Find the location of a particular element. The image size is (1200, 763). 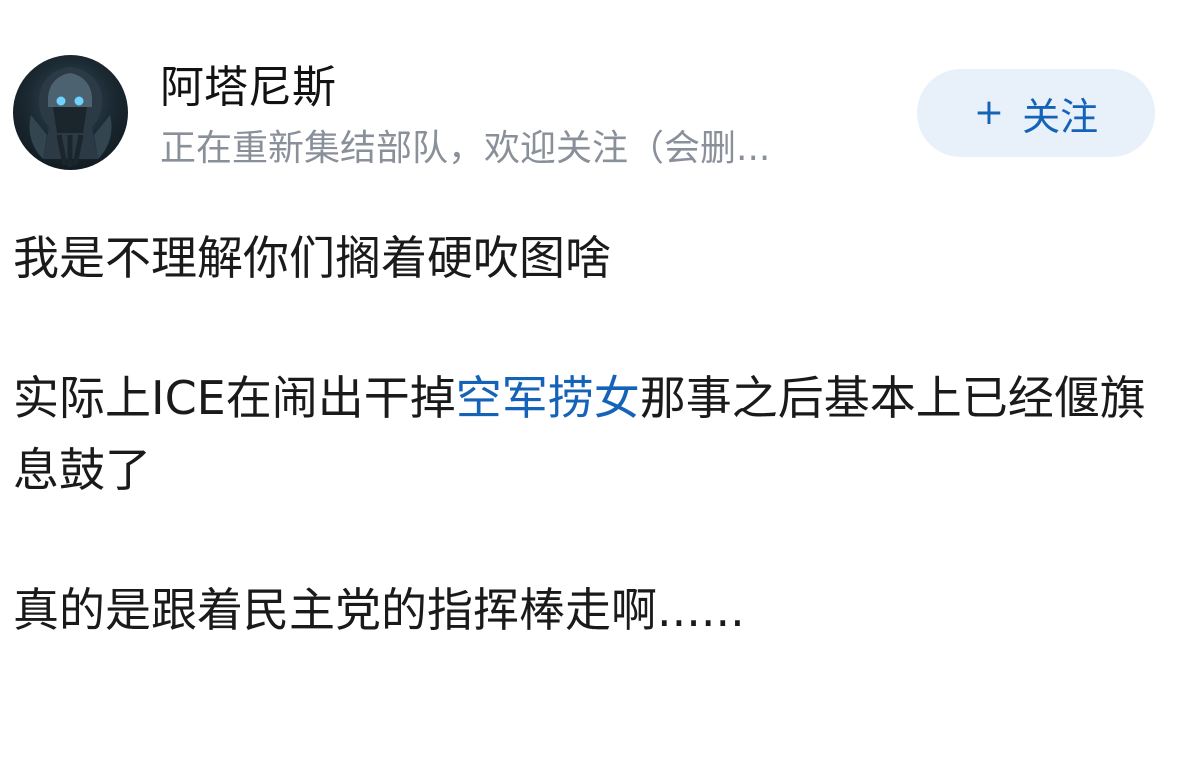

author-name: 阿塔尼斯 is located at coordinates (248, 88).